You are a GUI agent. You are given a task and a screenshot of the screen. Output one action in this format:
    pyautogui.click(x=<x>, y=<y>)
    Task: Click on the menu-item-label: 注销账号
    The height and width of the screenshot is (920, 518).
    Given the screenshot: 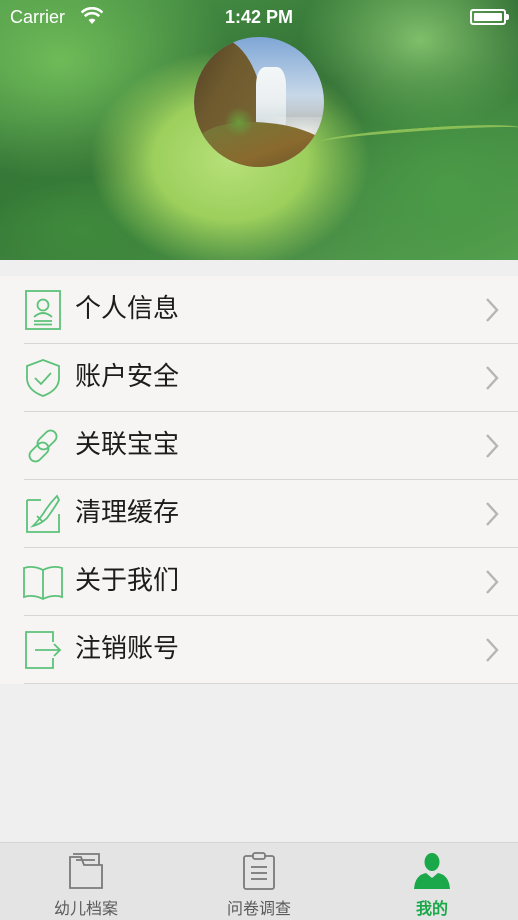 What is the action you would take?
    pyautogui.click(x=127, y=649)
    